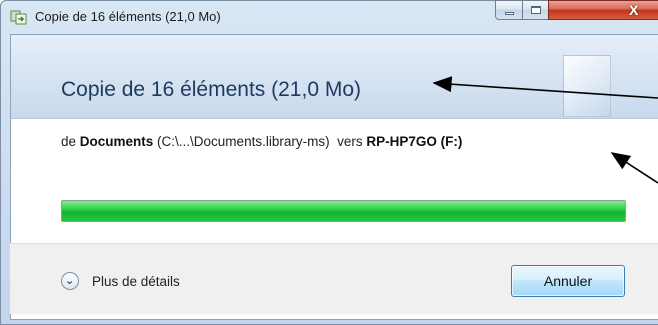 This screenshot has height=325, width=658. What do you see at coordinates (603, 10) in the screenshot?
I see `close-button: X` at bounding box center [603, 10].